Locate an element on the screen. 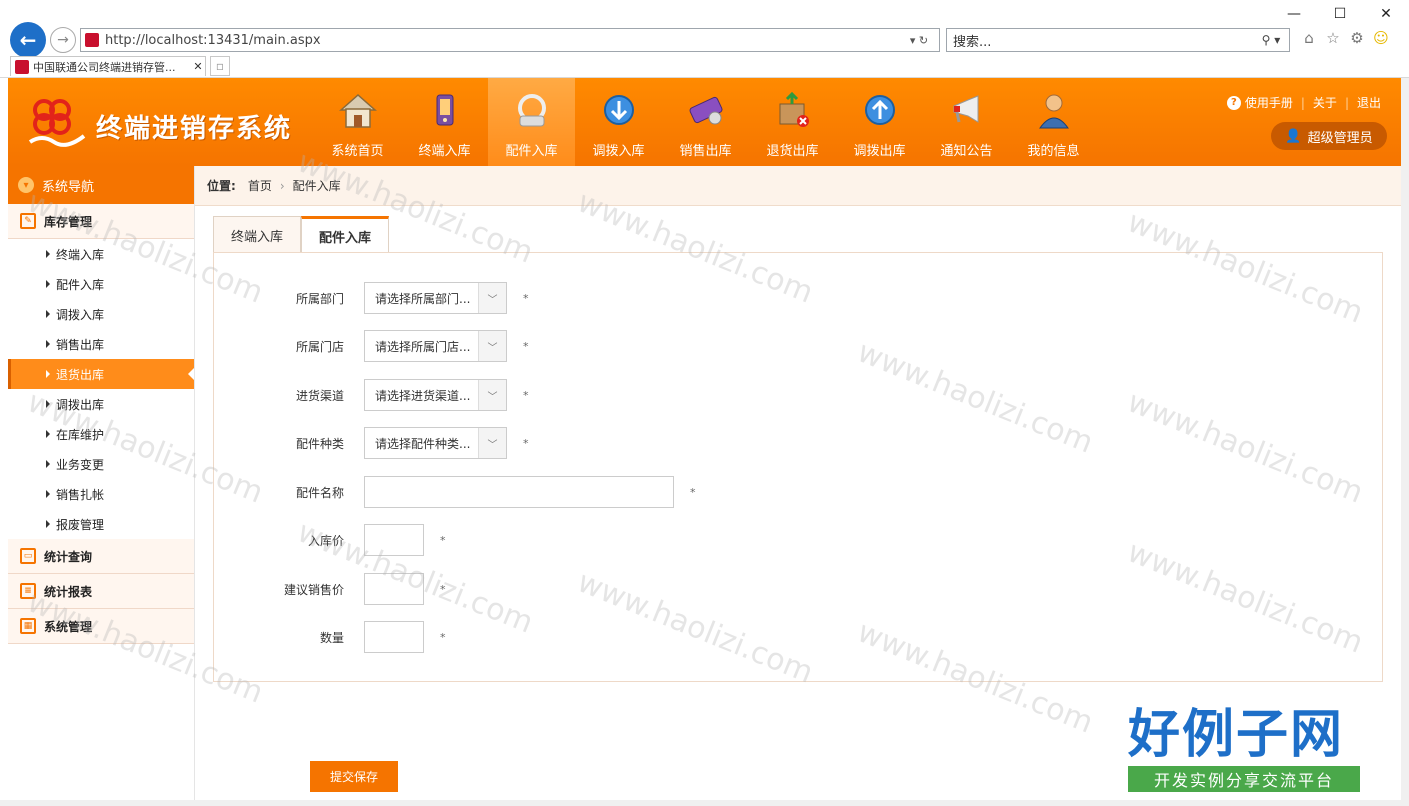  name-label: 配件名称 is located at coordinates (319, 492).